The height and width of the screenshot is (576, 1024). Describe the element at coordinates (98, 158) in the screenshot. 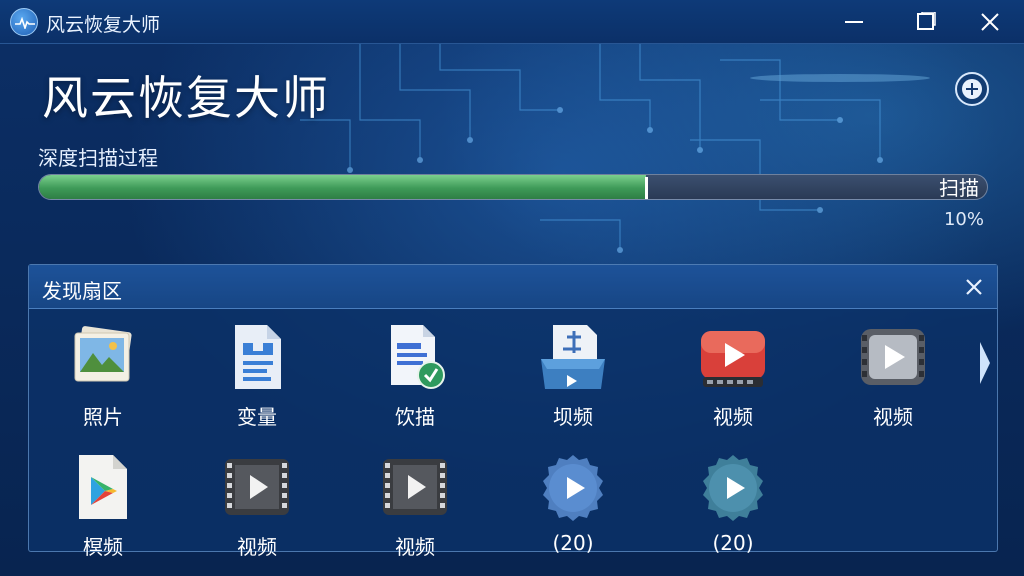

I see `scan-progress-label: 深度扫描过程` at that location.